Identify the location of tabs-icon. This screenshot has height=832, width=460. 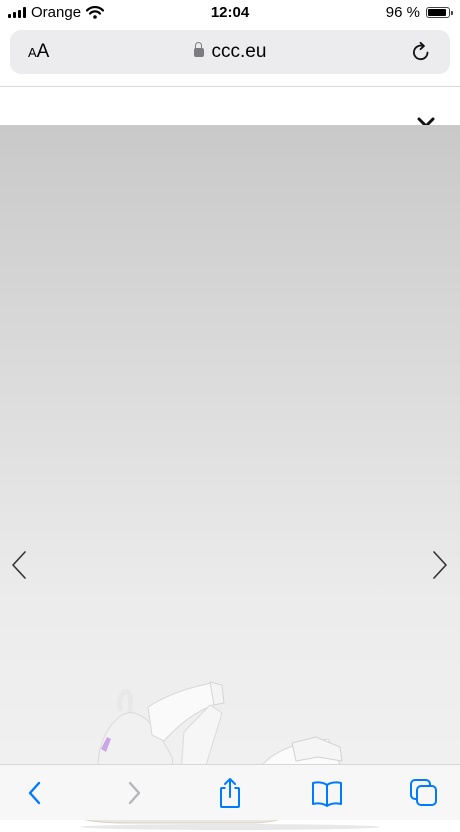
(423, 792).